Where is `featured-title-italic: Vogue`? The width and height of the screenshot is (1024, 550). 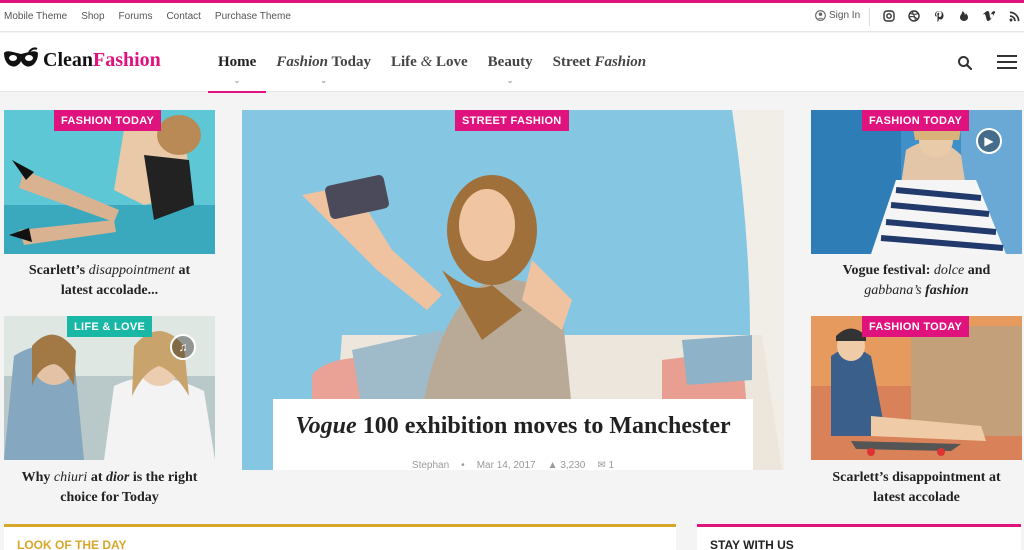
featured-title-italic: Vogue is located at coordinates (326, 426).